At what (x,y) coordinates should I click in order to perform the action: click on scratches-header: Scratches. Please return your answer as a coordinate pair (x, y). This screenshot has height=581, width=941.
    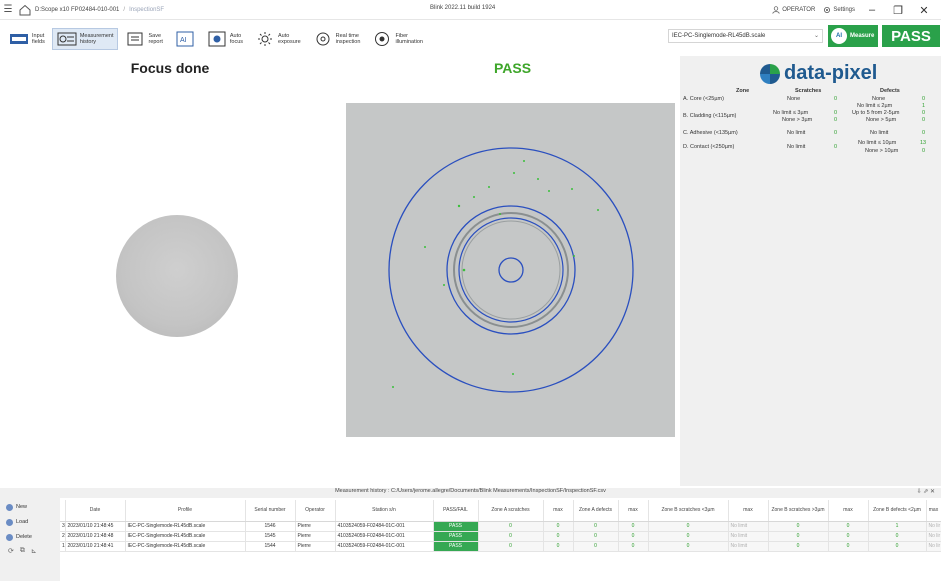
    Looking at the image, I should click on (808, 91).